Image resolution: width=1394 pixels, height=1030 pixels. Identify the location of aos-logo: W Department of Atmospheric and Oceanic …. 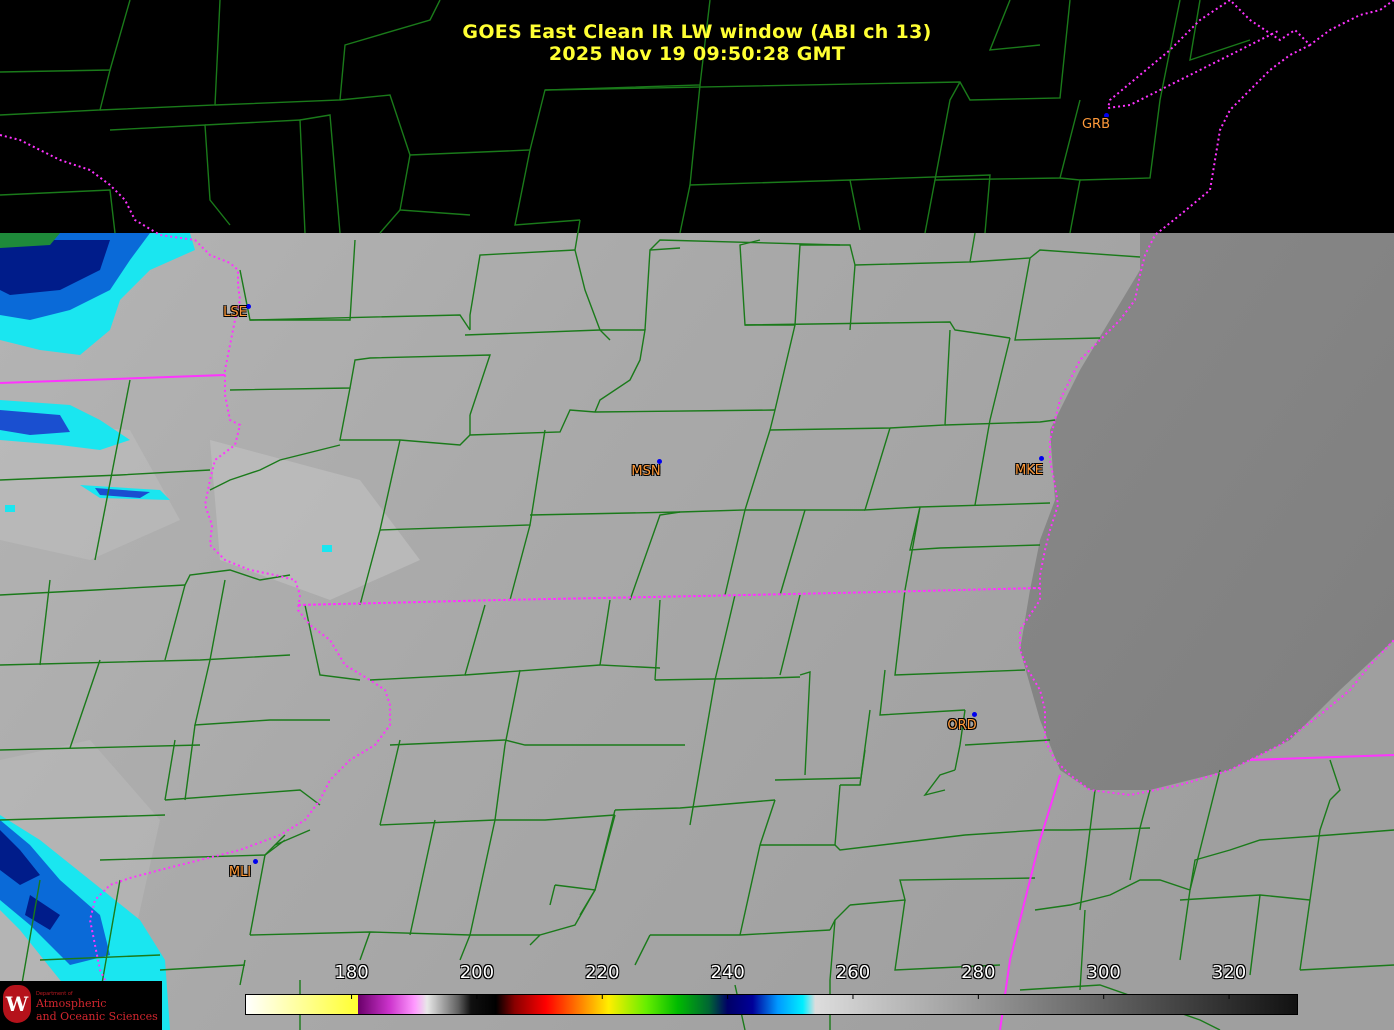
(81, 1005).